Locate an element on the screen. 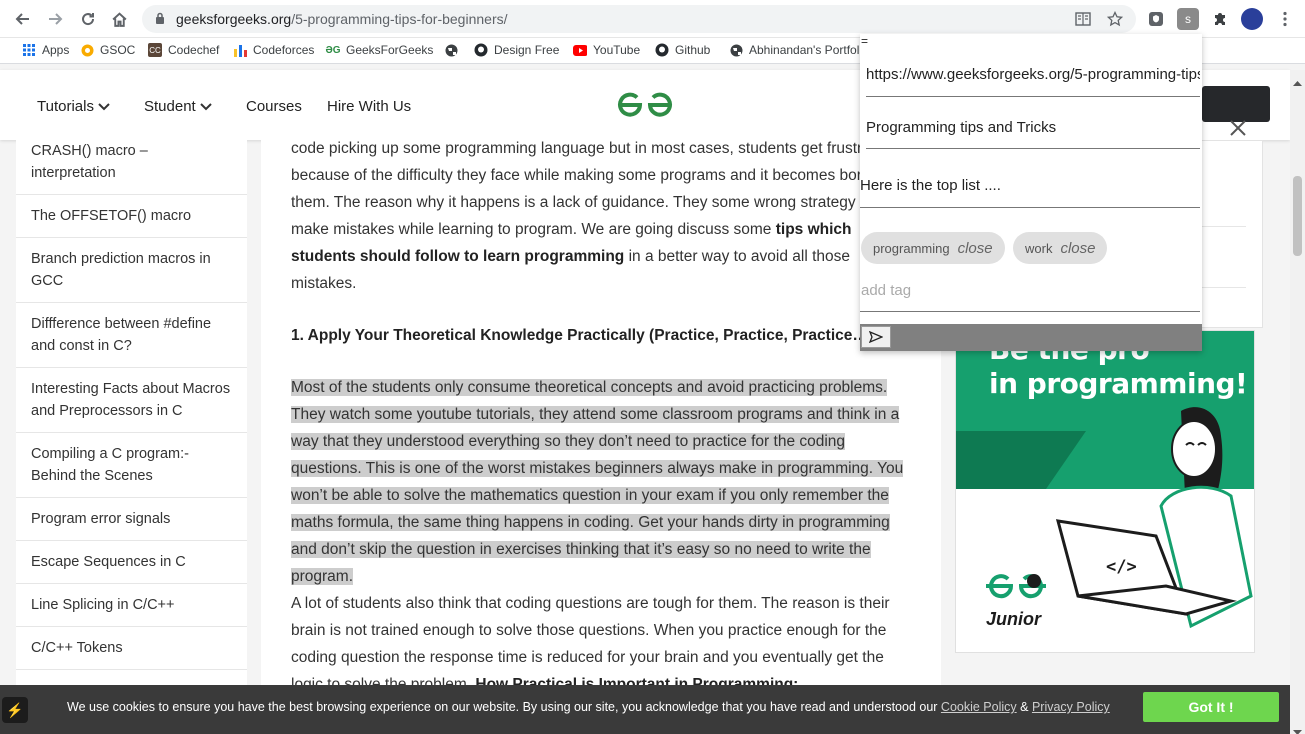 This screenshot has width=1305, height=734. sidebar-item: Escape Sequences in C is located at coordinates (131, 562).